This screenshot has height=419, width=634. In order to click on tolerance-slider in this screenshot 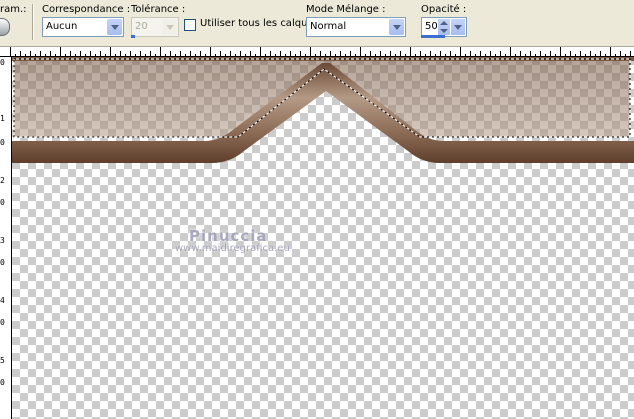, I will do `click(133, 36)`.